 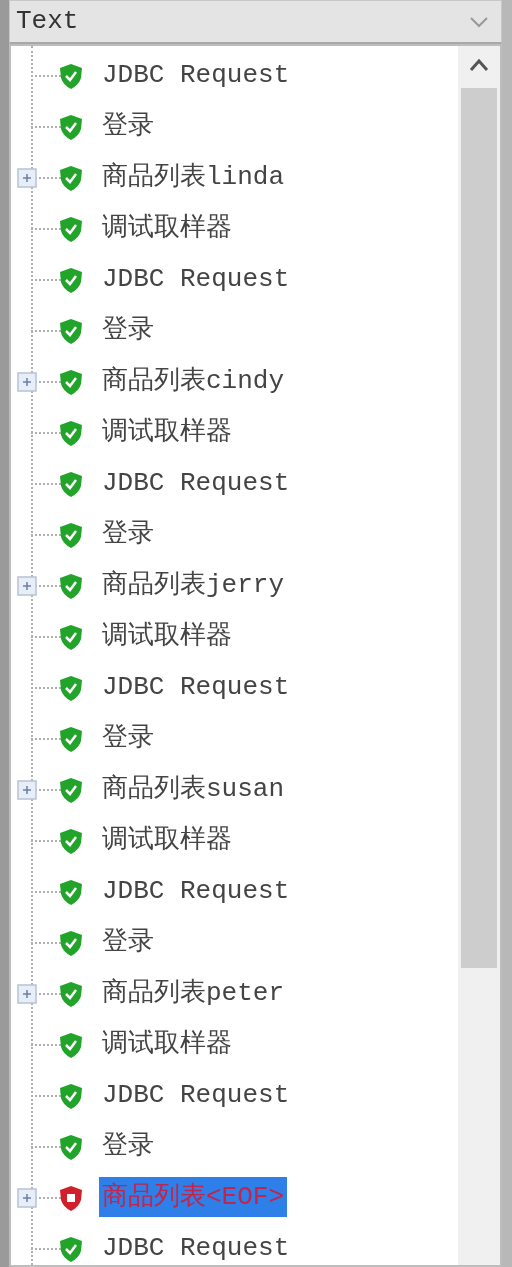 What do you see at coordinates (479, 21) in the screenshot?
I see `chevron-down-icon` at bounding box center [479, 21].